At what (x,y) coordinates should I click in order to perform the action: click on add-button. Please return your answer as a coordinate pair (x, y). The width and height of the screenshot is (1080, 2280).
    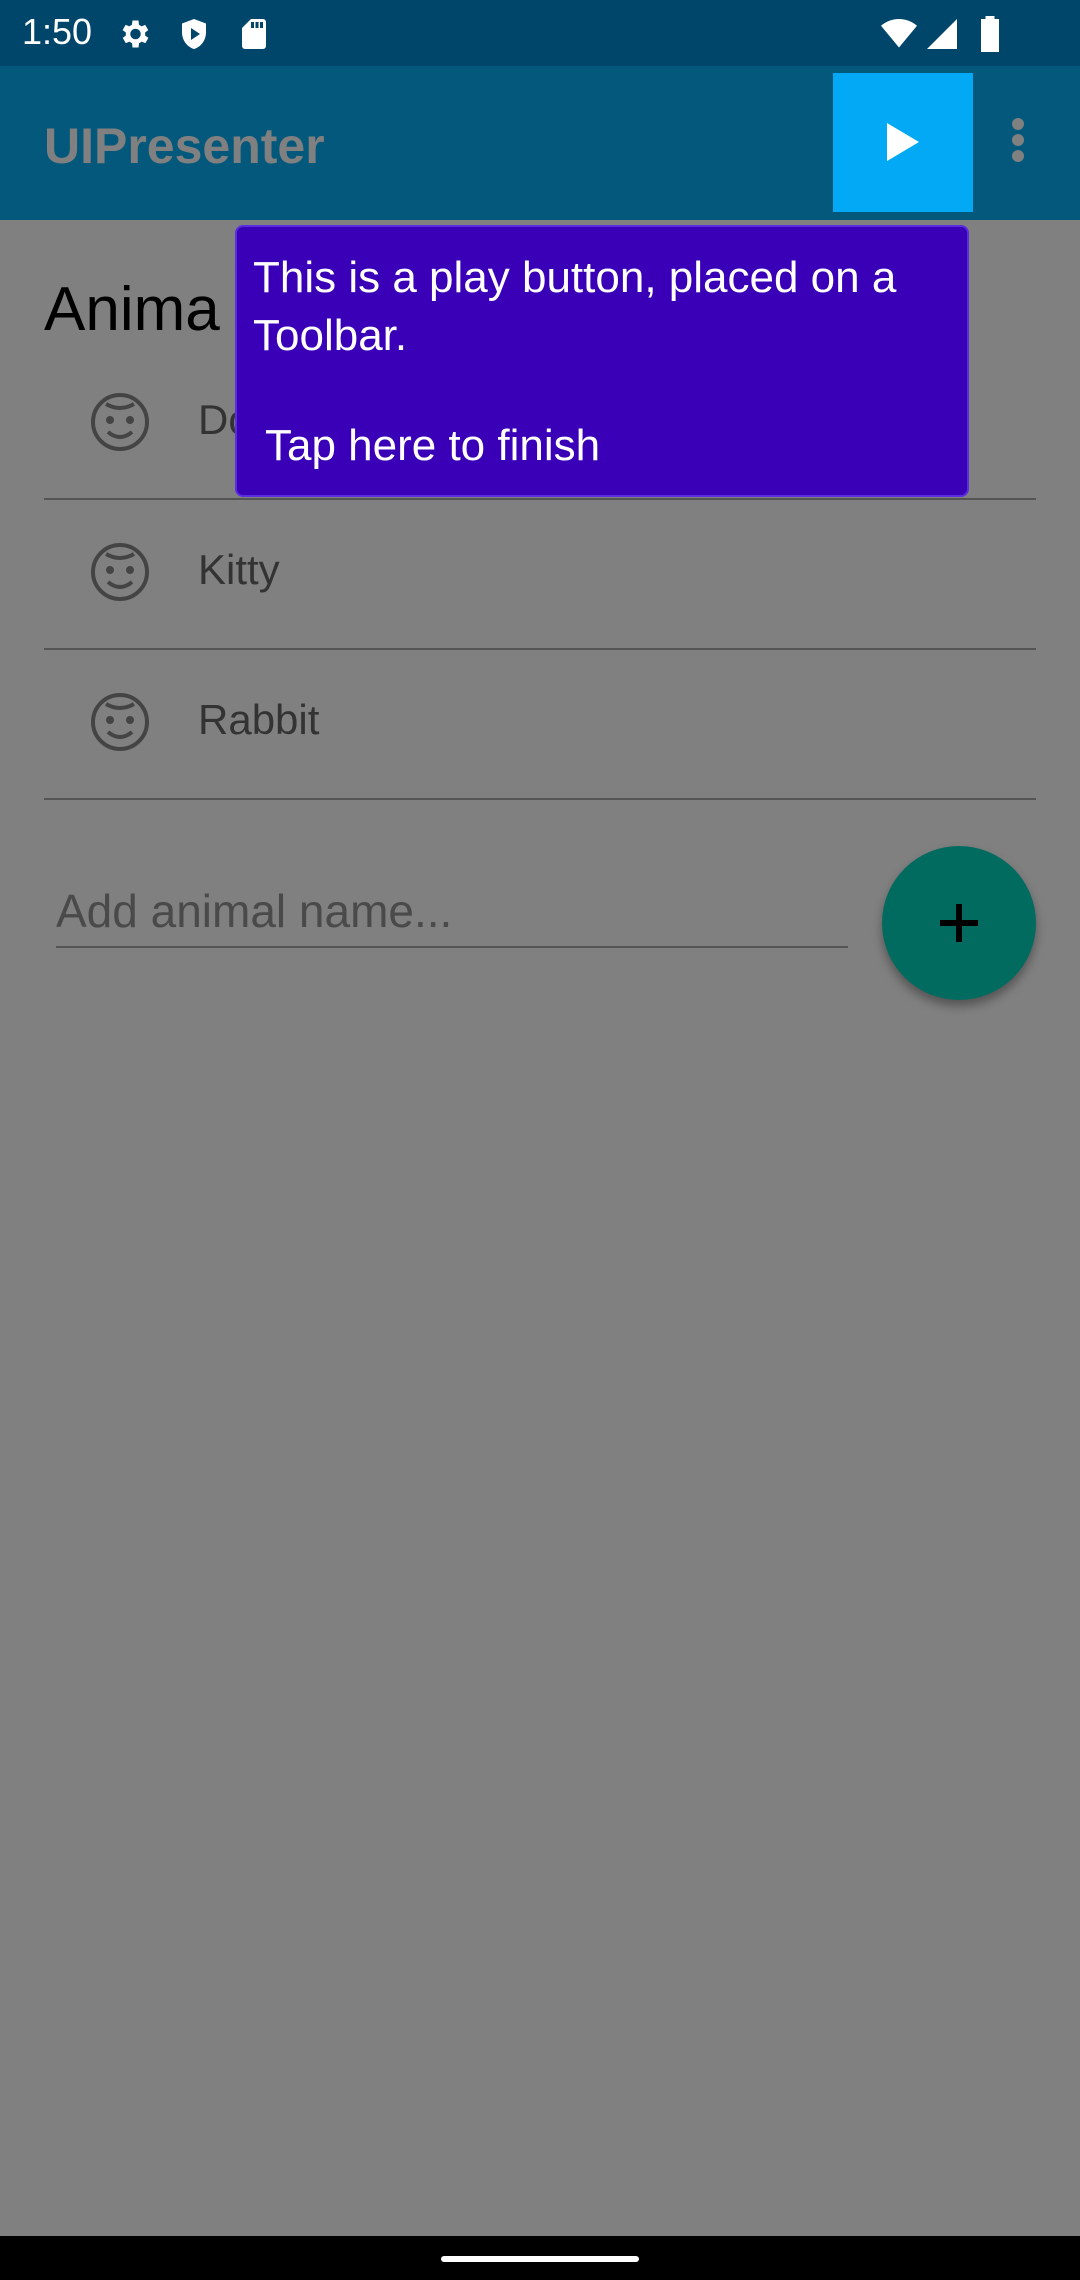
    Looking at the image, I should click on (959, 923).